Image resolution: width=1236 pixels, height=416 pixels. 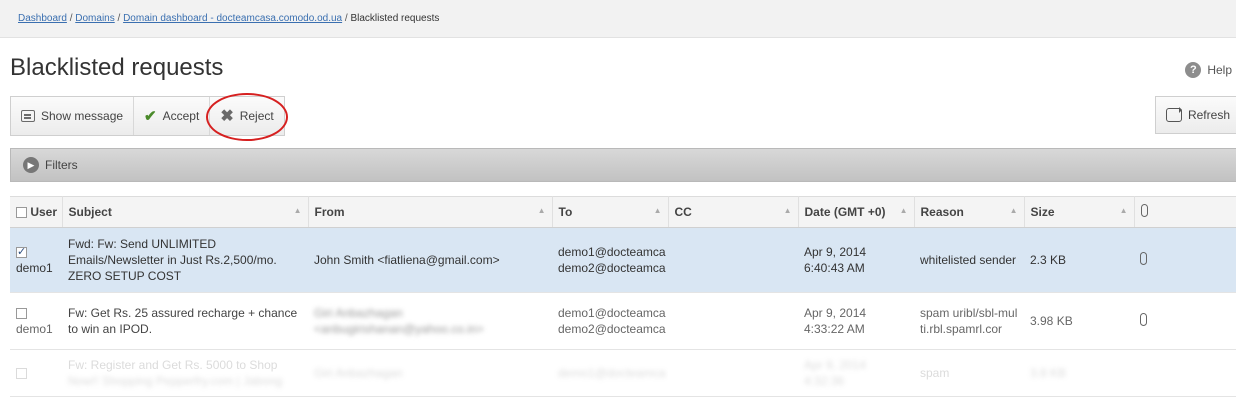 What do you see at coordinates (227, 116) in the screenshot?
I see `close-icon: ✖` at bounding box center [227, 116].